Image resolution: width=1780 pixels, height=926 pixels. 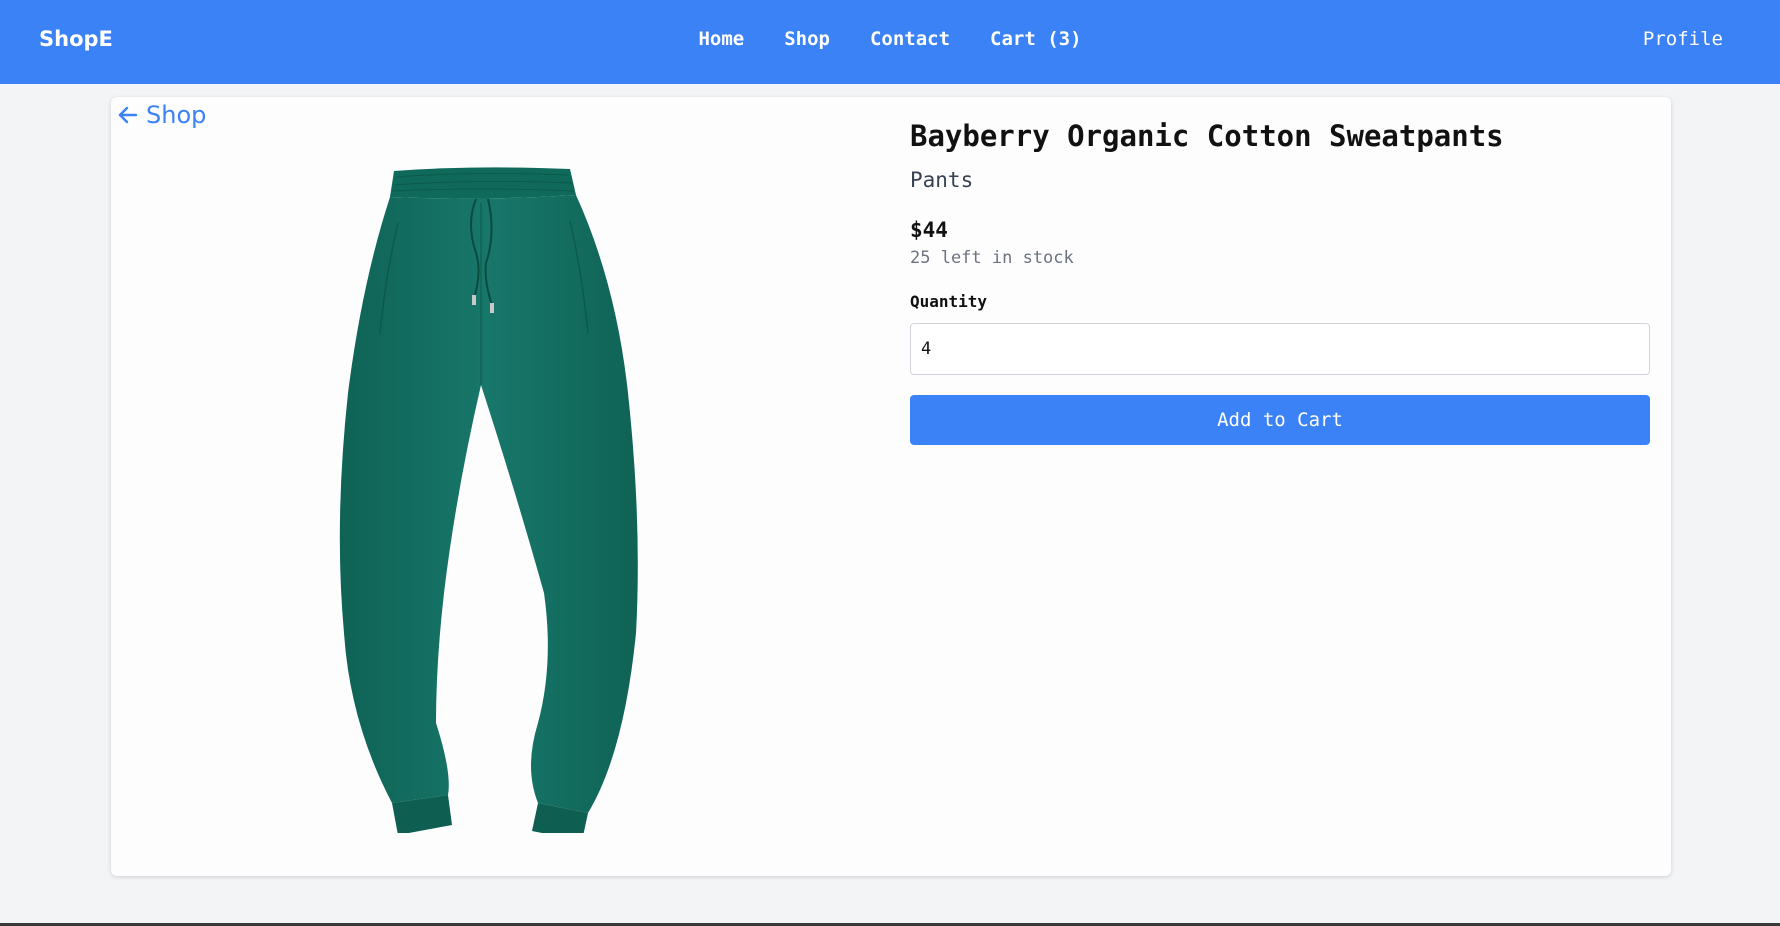 What do you see at coordinates (1280, 420) in the screenshot?
I see `add-to-cart-button: Add to Cart` at bounding box center [1280, 420].